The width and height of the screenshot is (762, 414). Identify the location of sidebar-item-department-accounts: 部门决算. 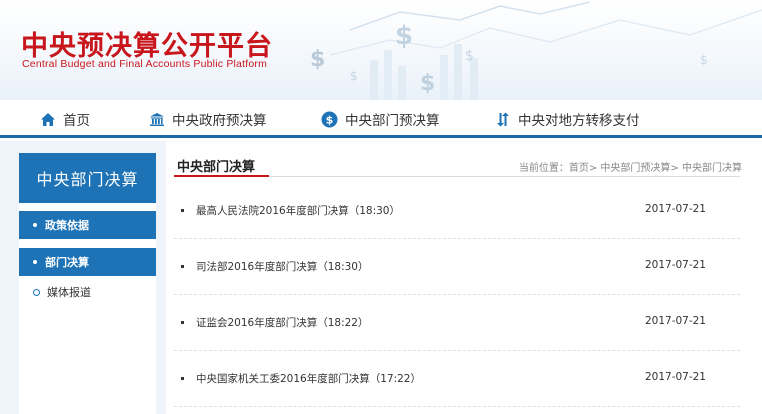
(87, 262).